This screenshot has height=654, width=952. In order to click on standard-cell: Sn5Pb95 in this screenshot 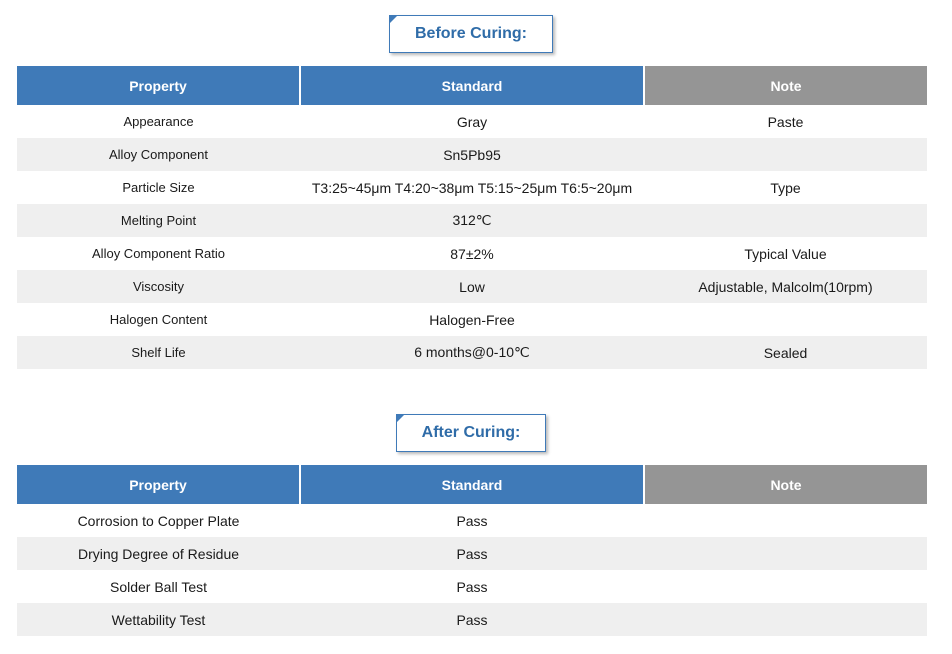, I will do `click(472, 154)`.